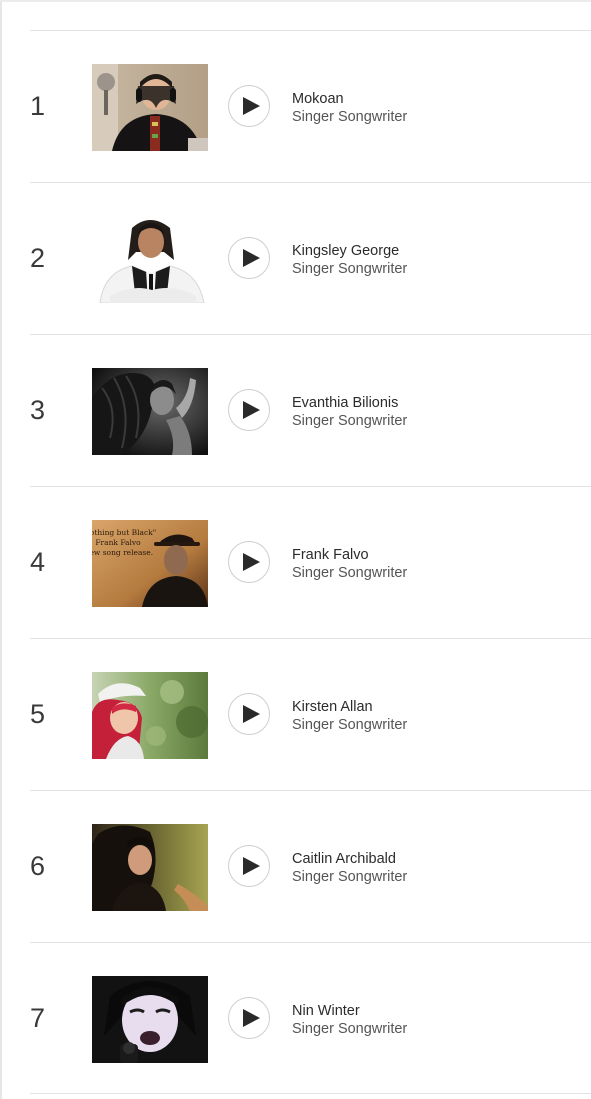 Image resolution: width=591 pixels, height=1099 pixels. I want to click on chart-row: 1 Mokoan Singer Songwriter, so click(310, 106).